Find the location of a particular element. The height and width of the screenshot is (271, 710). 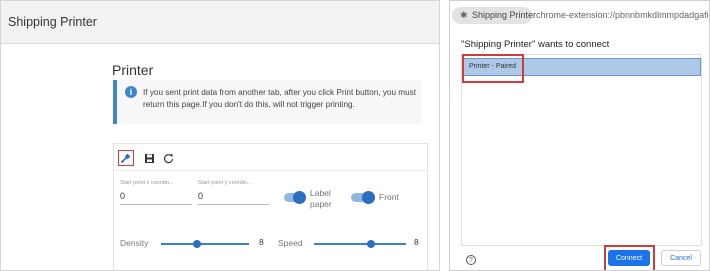

toolbar-divider is located at coordinates (270, 170).